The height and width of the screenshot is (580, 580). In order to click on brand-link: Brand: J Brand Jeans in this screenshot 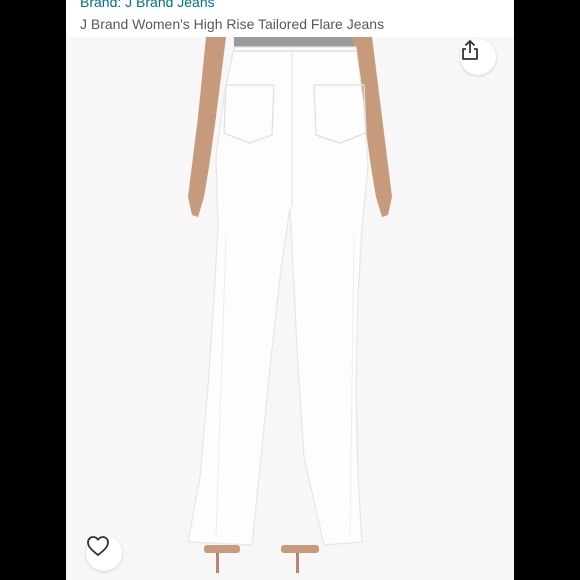, I will do `click(147, 5)`.